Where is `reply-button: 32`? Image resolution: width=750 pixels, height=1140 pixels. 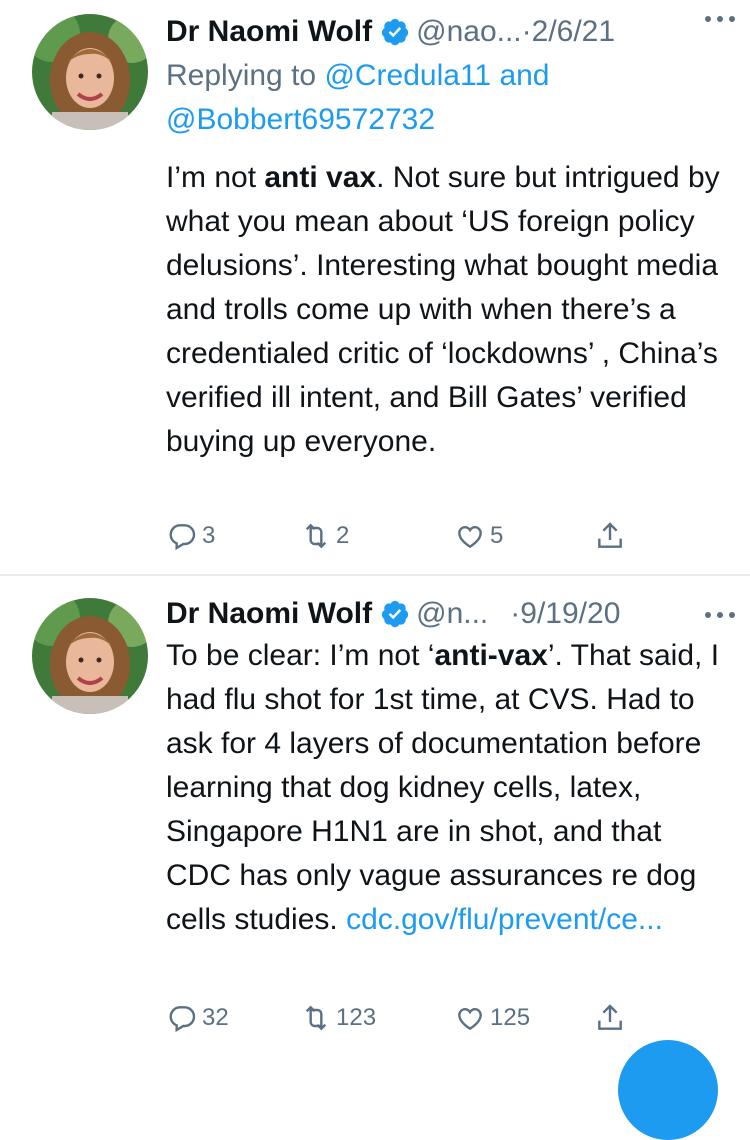 reply-button: 32 is located at coordinates (197, 1018).